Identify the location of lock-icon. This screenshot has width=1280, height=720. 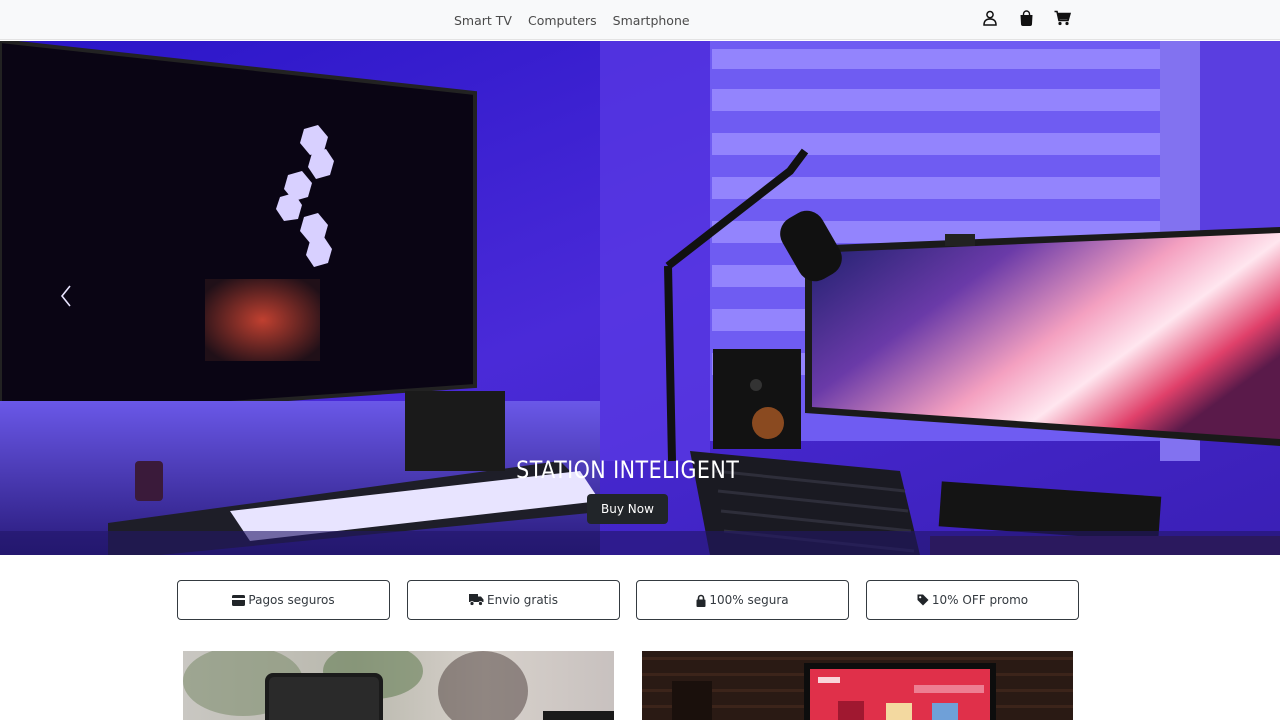
(701, 600).